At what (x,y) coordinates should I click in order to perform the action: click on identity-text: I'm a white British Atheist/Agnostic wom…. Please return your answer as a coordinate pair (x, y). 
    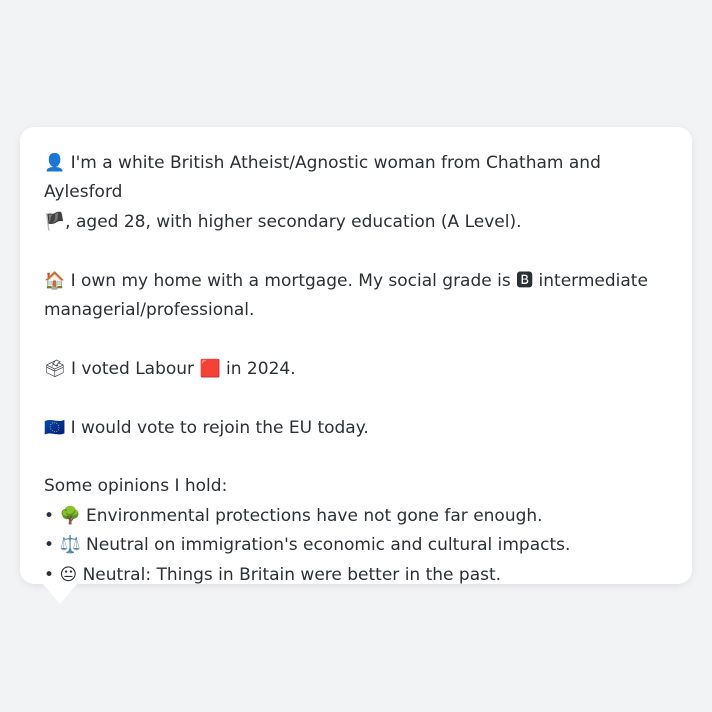
    Looking at the image, I should click on (322, 178).